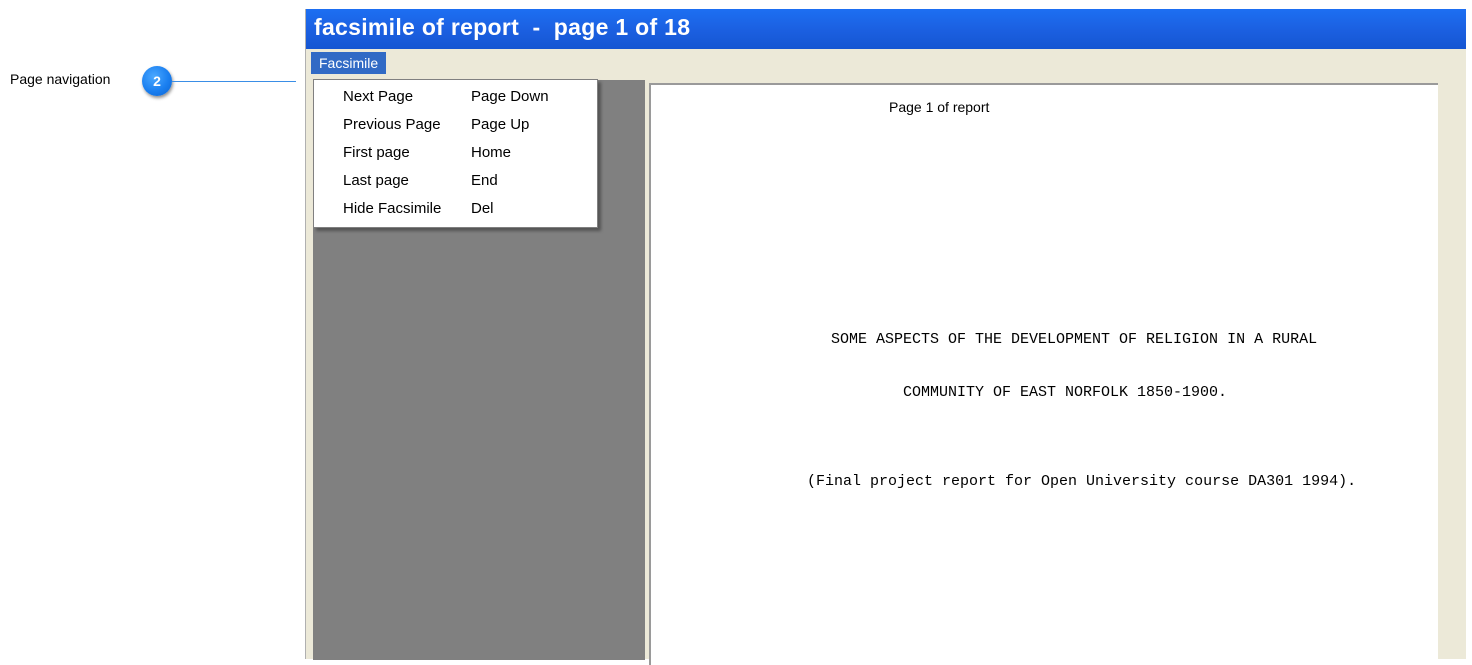 Image resolution: width=1472 pixels, height=665 pixels. What do you see at coordinates (392, 124) in the screenshot?
I see `menu-item-label: Previous Page` at bounding box center [392, 124].